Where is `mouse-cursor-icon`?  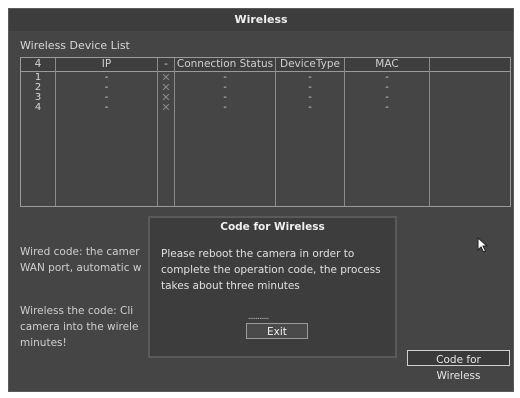
mouse-cursor-icon is located at coordinates (483, 245).